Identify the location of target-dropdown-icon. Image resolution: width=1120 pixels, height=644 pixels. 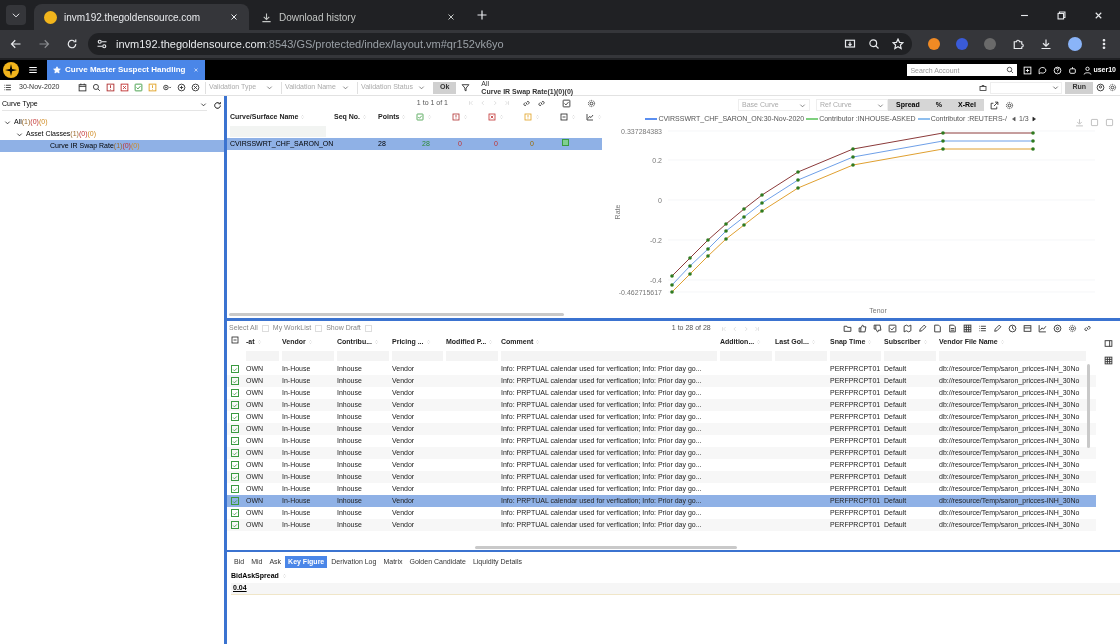
(167, 87).